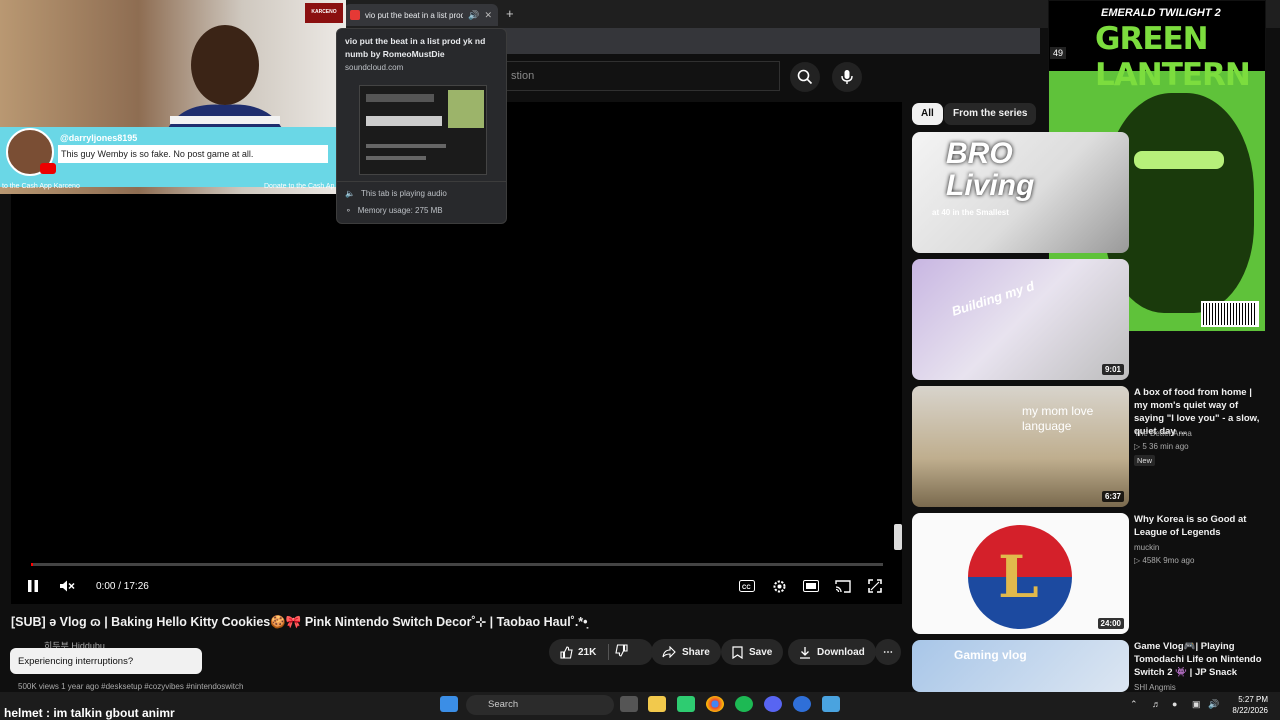 The width and height of the screenshot is (1280, 720). What do you see at coordinates (421, 181) in the screenshot?
I see `hover-card-divider` at bounding box center [421, 181].